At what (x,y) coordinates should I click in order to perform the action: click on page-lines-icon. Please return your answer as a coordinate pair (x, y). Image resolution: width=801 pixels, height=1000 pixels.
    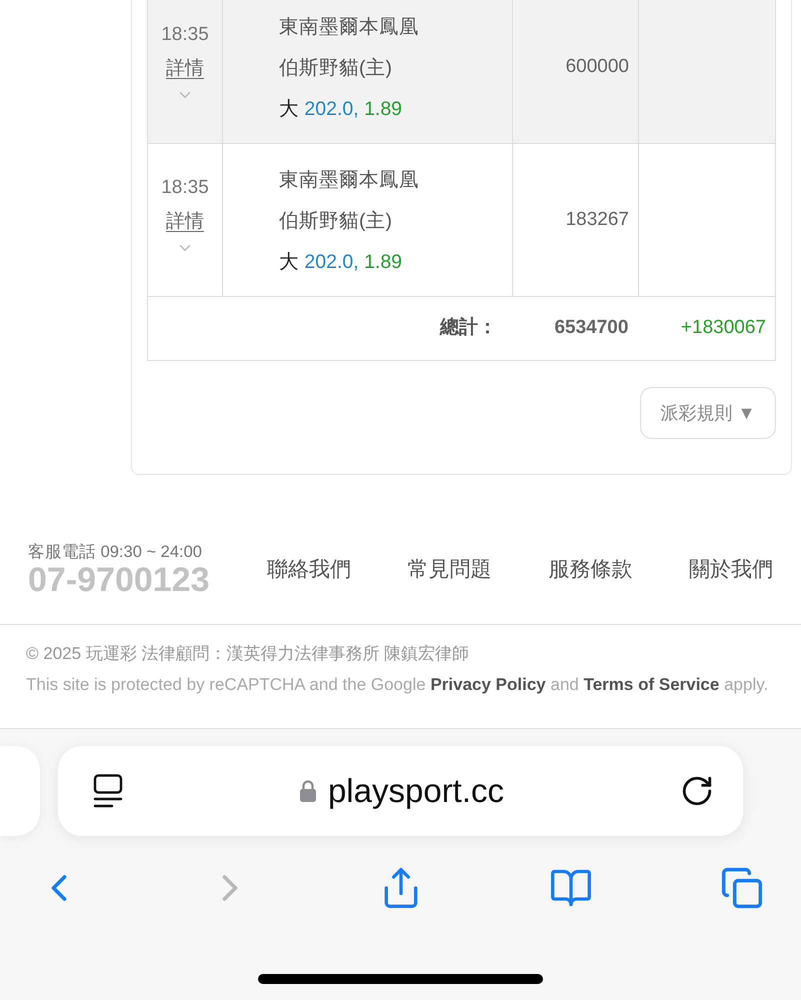
    Looking at the image, I should click on (108, 791).